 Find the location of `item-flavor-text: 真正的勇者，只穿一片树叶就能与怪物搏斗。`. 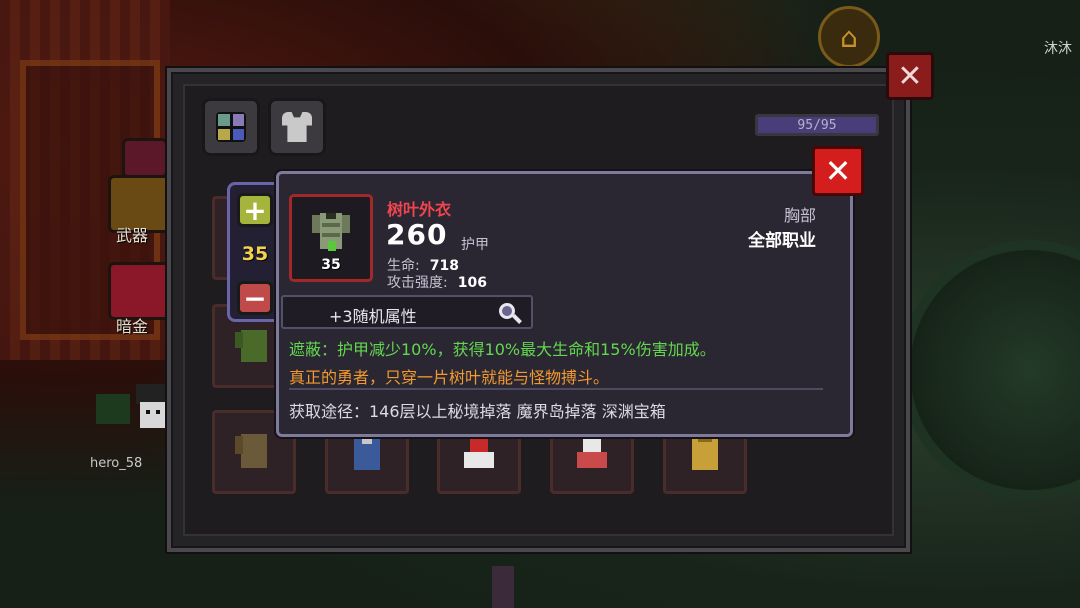

item-flavor-text: 真正的勇者，只穿一片树叶就能与怪物搏斗。 is located at coordinates (449, 377).